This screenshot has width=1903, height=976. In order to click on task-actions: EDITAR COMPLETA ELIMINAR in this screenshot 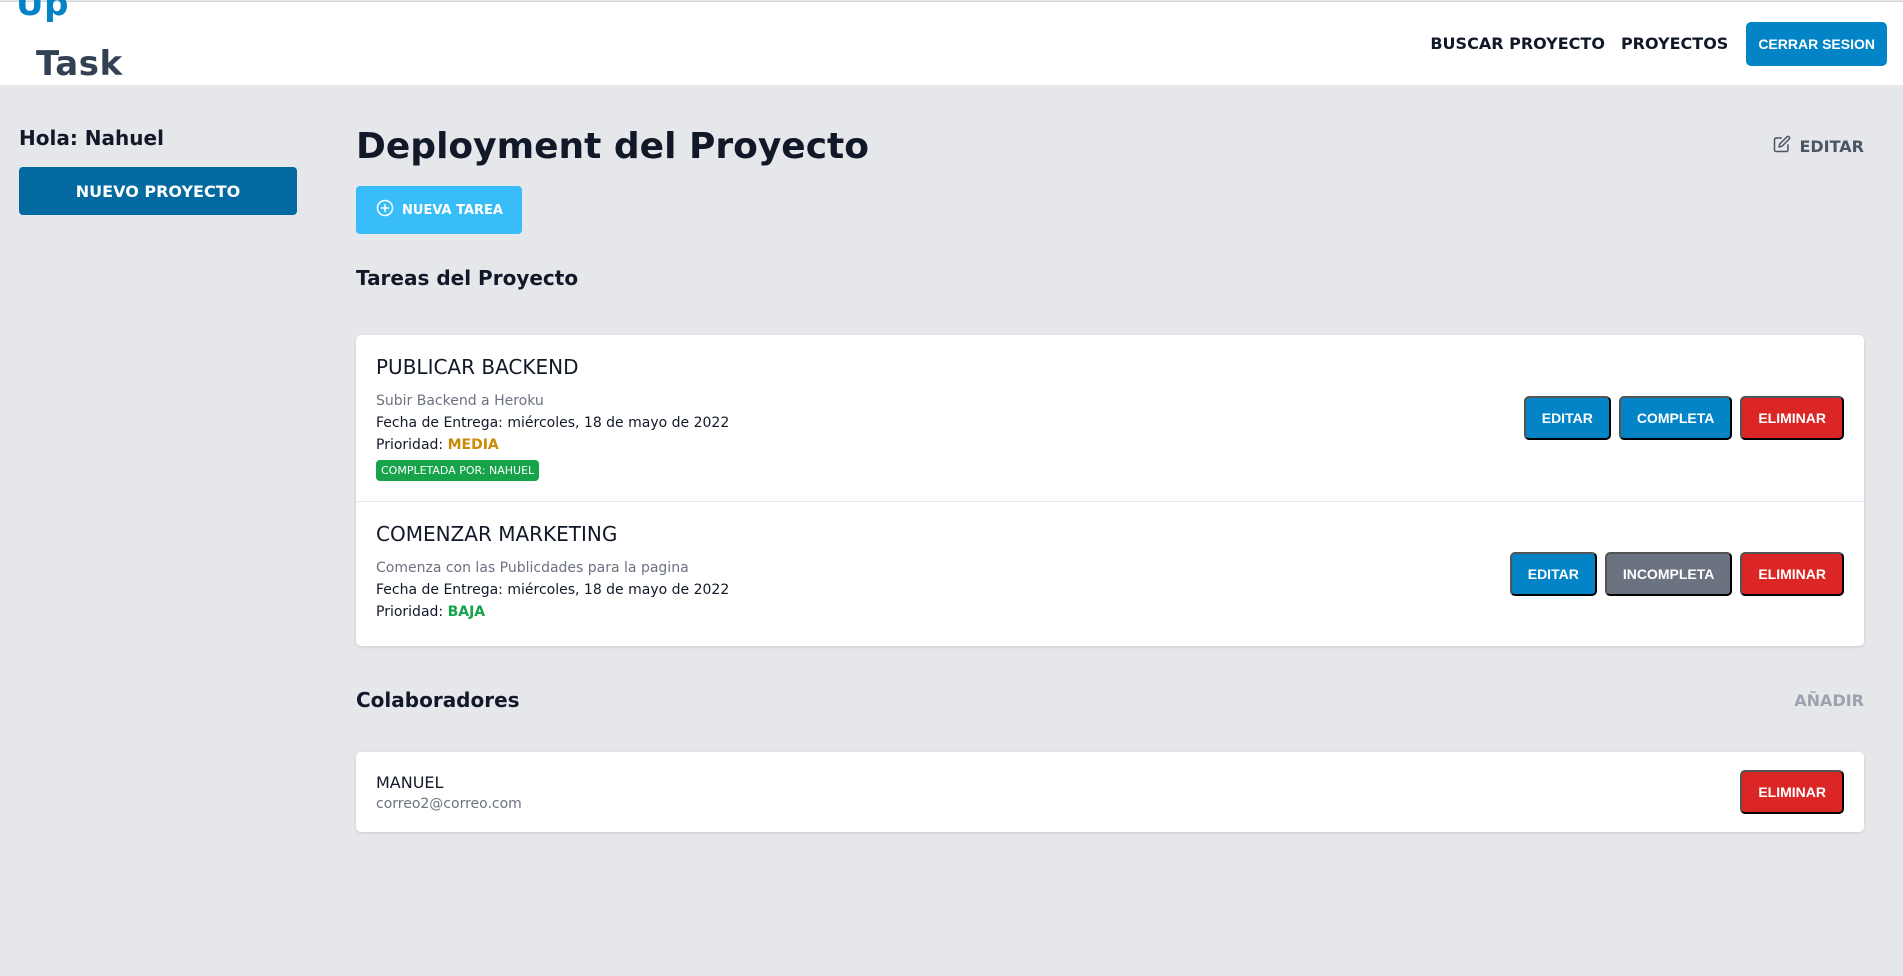, I will do `click(1683, 418)`.